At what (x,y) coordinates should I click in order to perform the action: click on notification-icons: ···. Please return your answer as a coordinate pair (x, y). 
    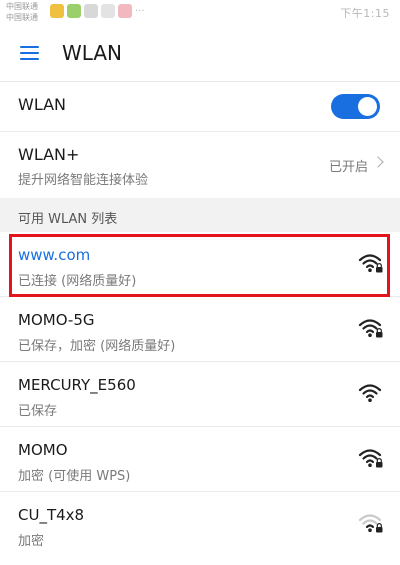
    Looking at the image, I should click on (97, 11).